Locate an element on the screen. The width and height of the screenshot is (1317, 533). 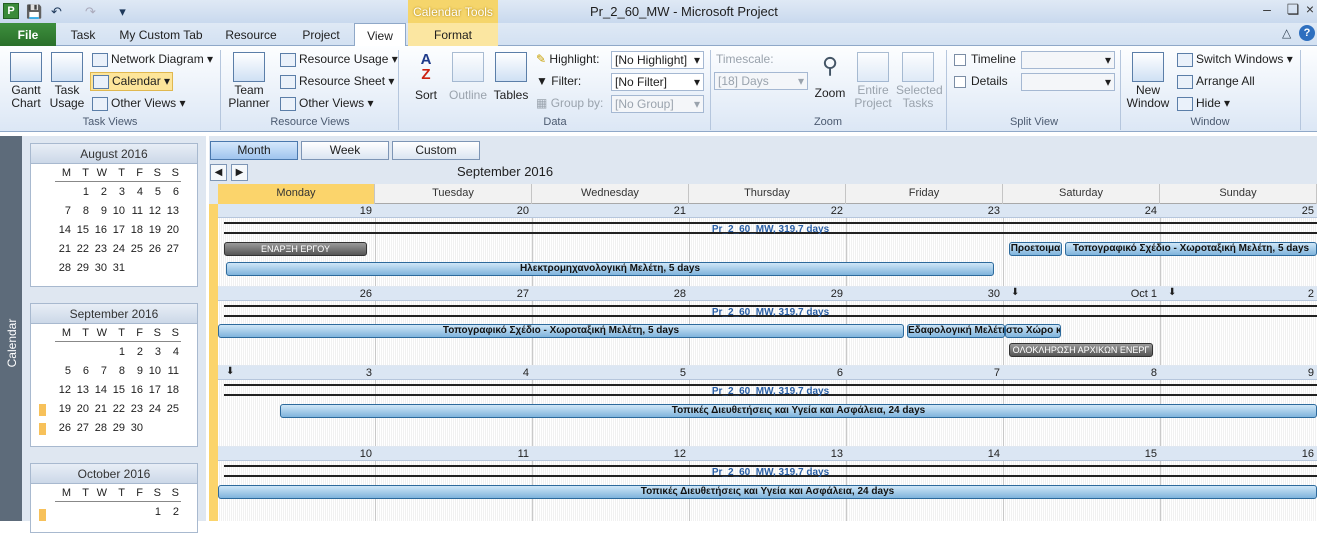
other-views-task-button: Other Views ▾ is located at coordinates (139, 103).